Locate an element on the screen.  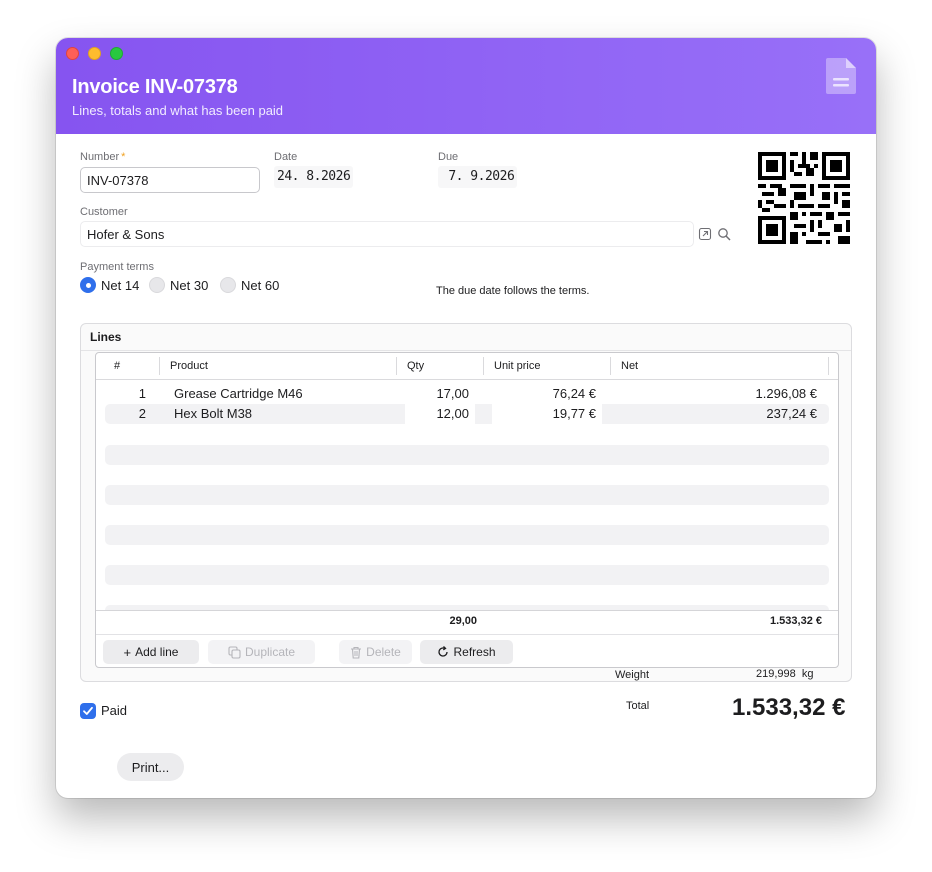
column-header-product: Product is located at coordinates (189, 366).